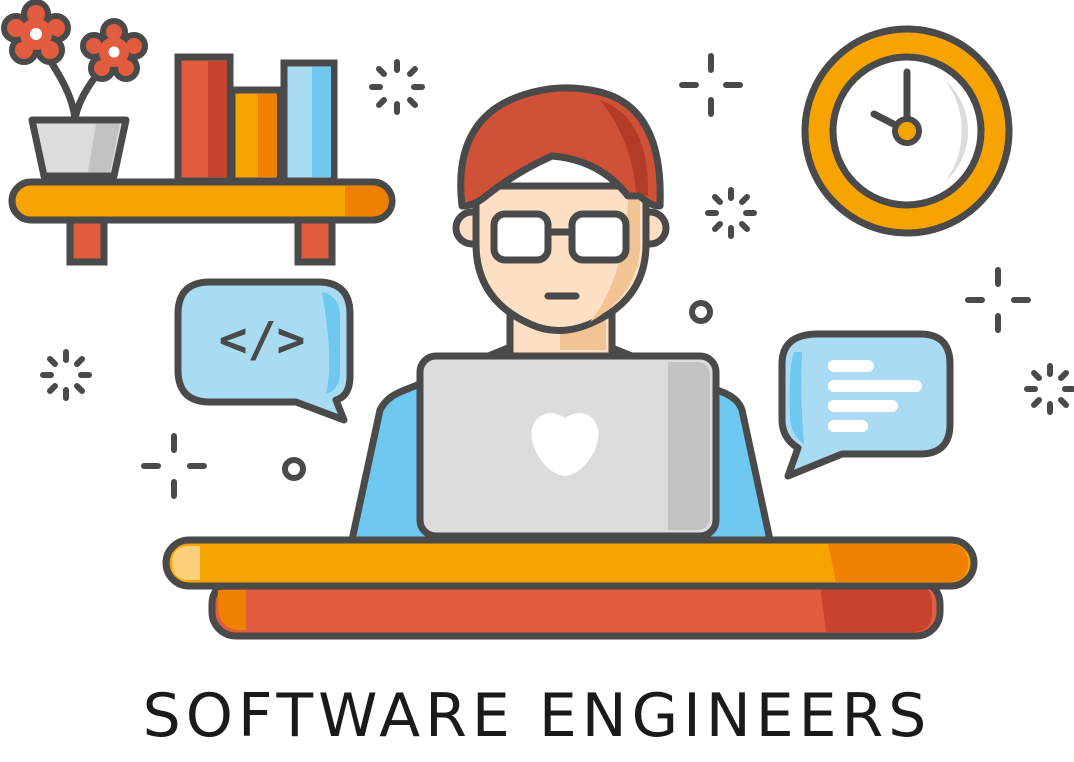 Image resolution: width=1074 pixels, height=762 pixels. I want to click on wall-clock-icon, so click(907, 131).